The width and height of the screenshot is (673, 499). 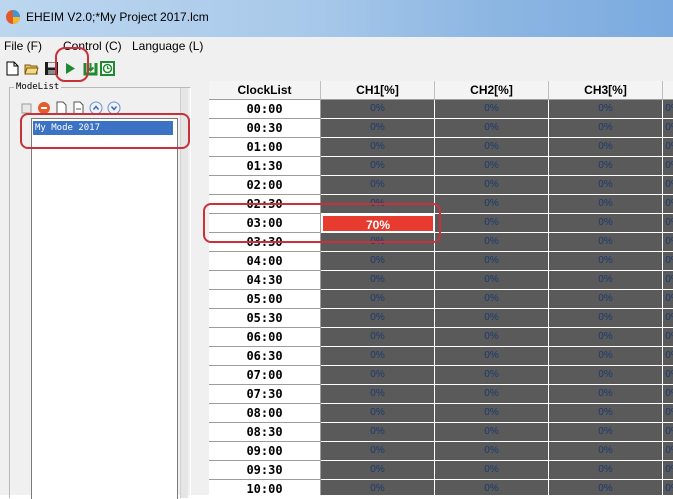 I want to click on clock-cell: 09:30, so click(x=265, y=470).